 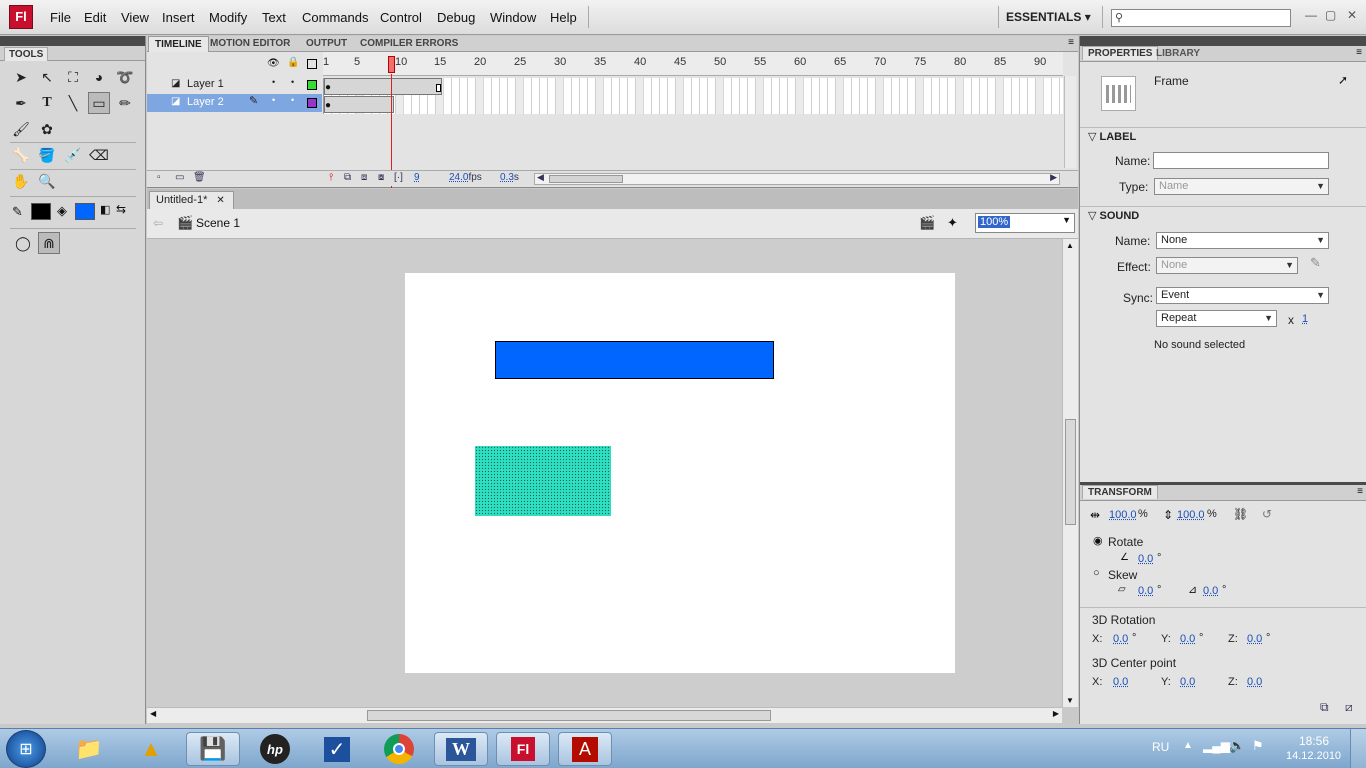 I want to click on timeline-vscroll, so click(x=1070, y=122).